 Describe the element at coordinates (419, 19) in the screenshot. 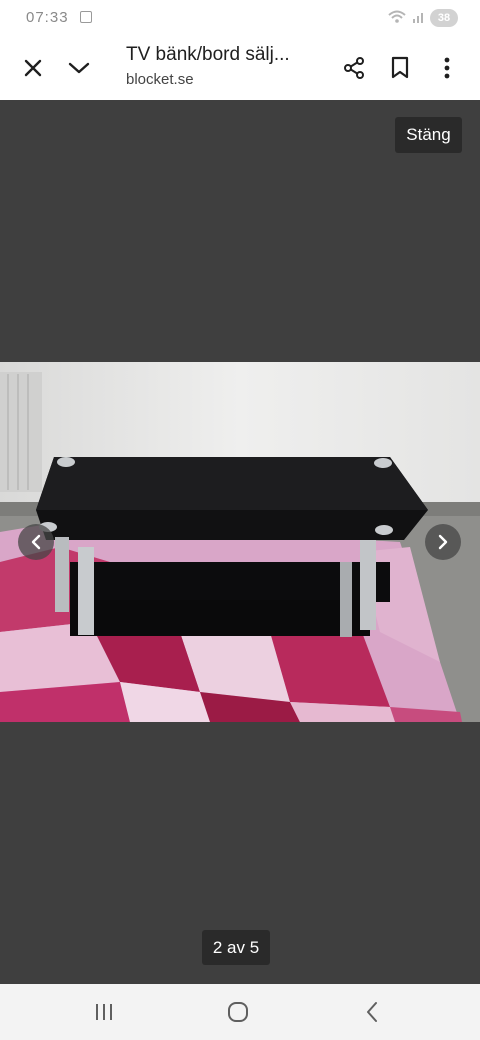

I see `signal-icon` at that location.